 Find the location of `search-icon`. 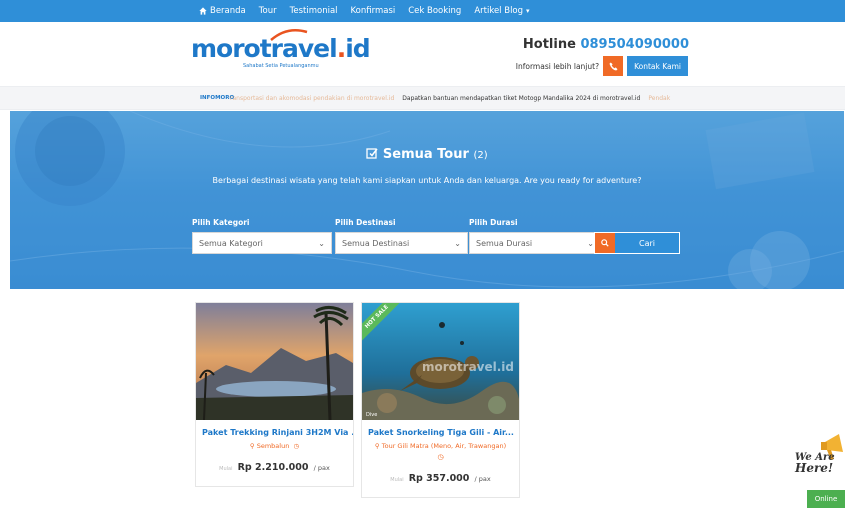

search-icon is located at coordinates (605, 243).